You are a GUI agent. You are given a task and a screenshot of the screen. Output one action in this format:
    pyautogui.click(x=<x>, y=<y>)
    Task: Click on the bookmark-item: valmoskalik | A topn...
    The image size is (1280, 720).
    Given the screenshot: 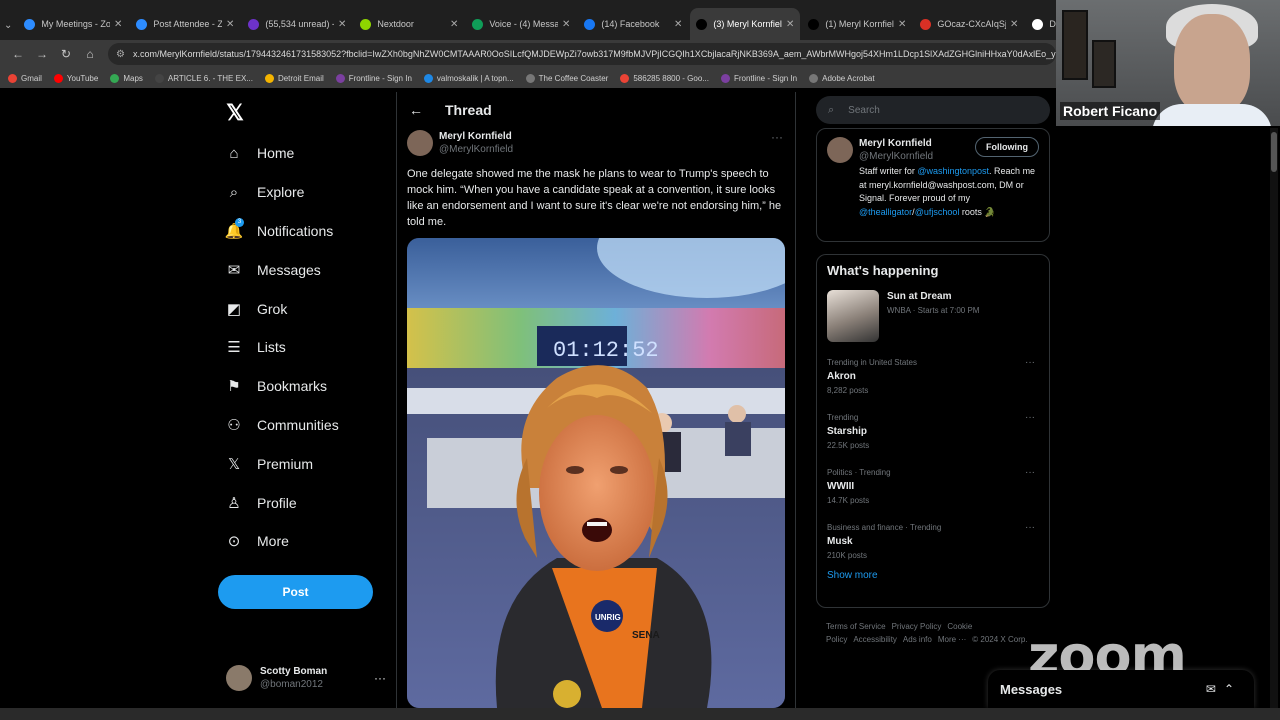 What is the action you would take?
    pyautogui.click(x=468, y=78)
    